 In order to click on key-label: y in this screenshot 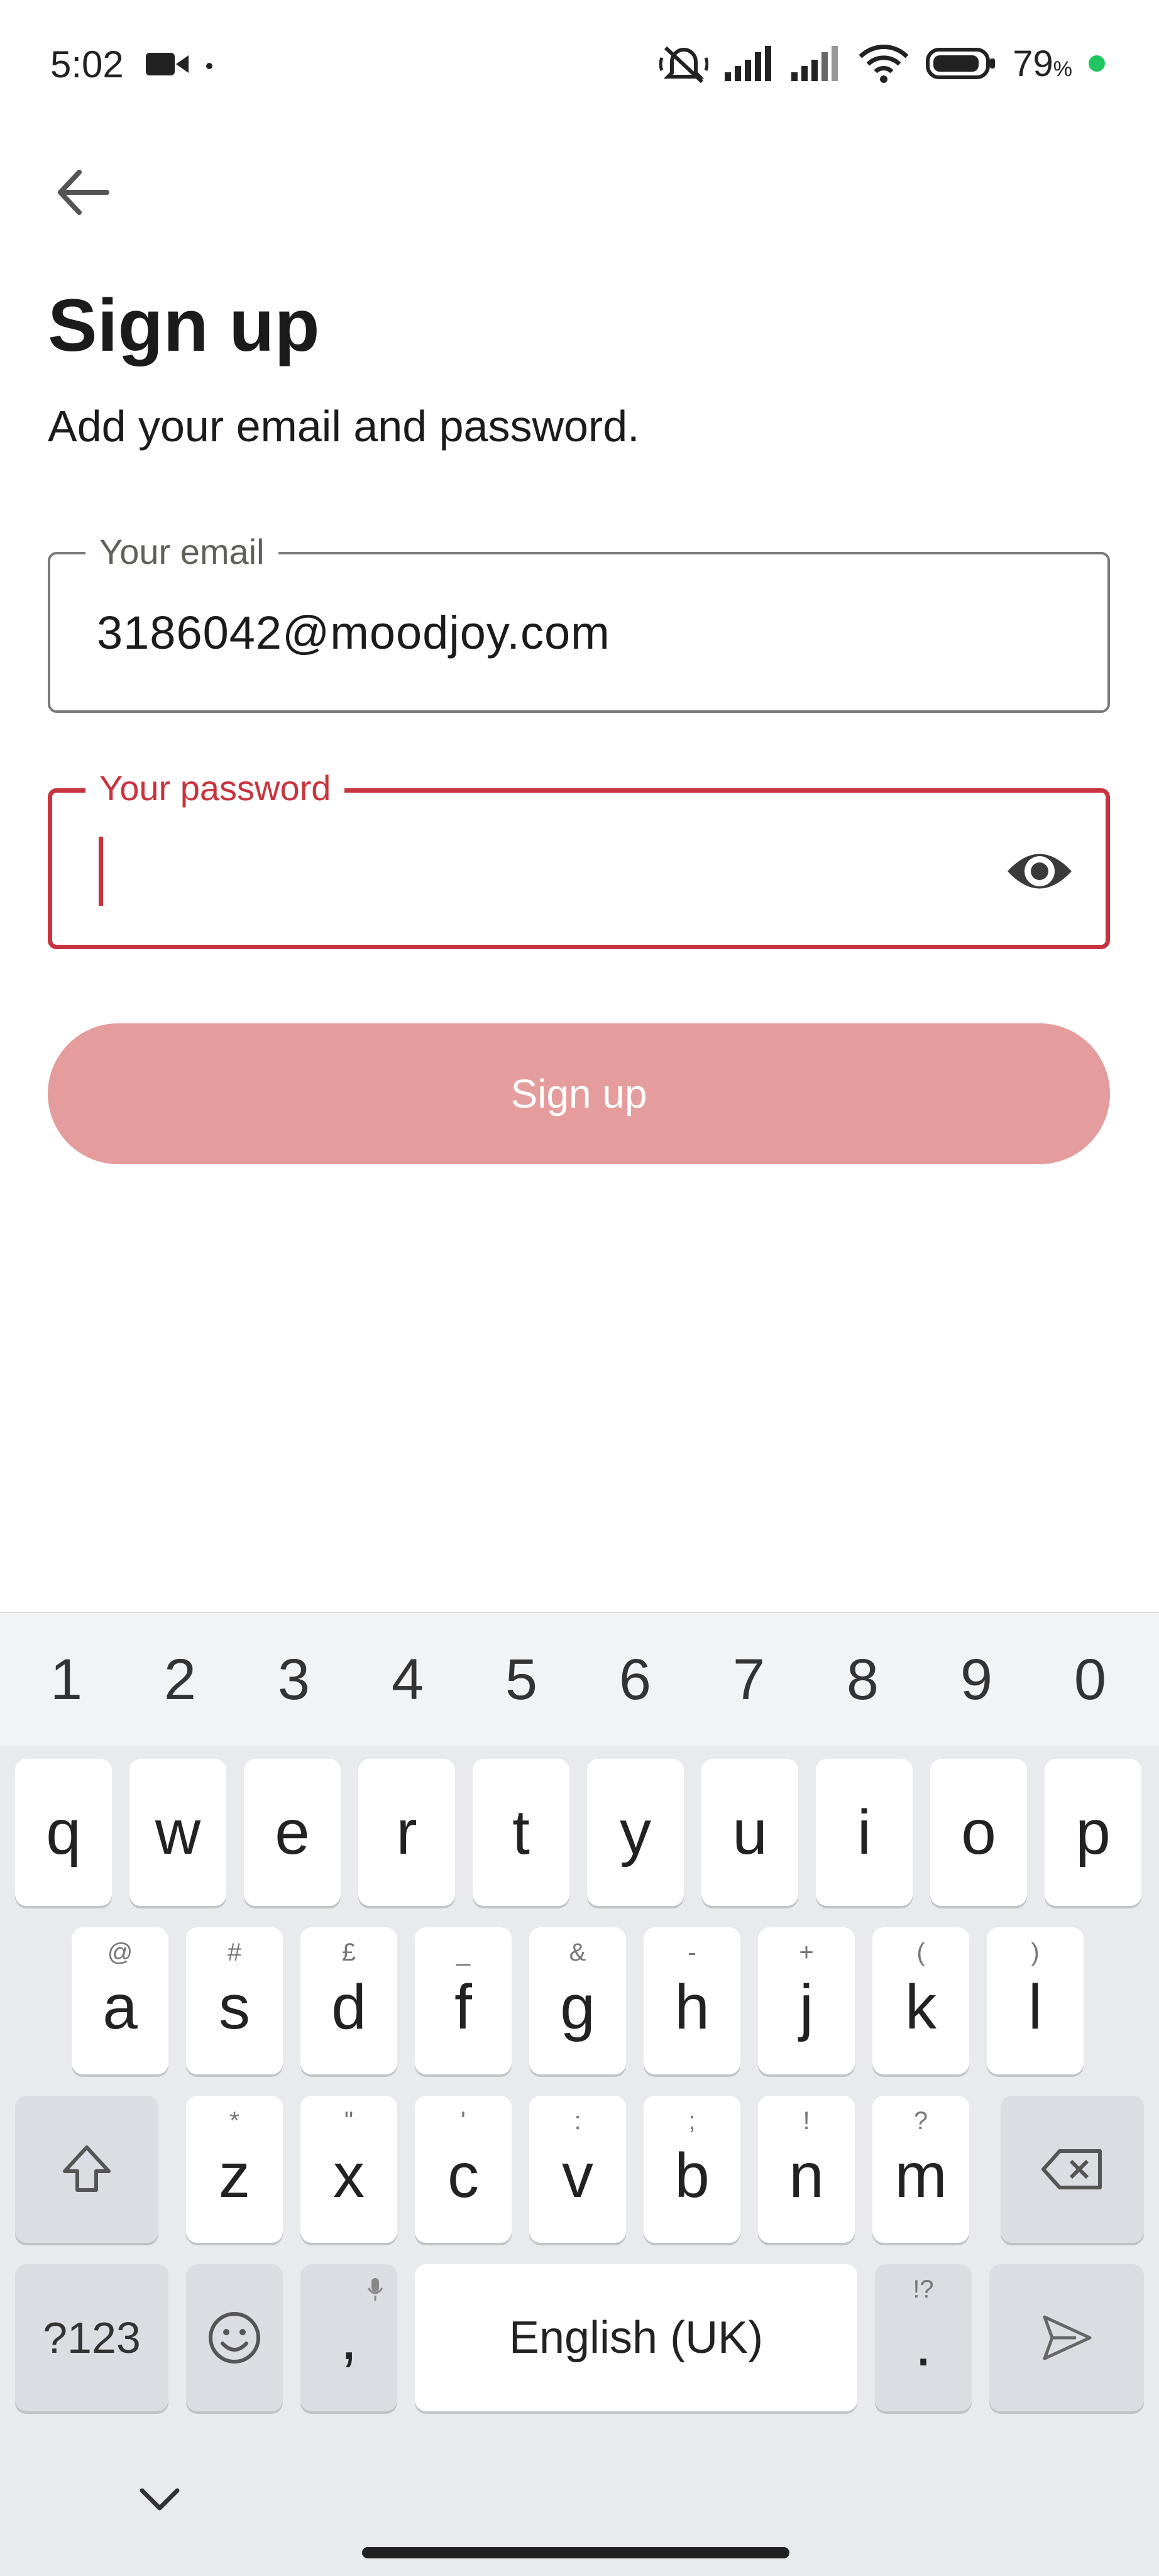, I will do `click(636, 1833)`.